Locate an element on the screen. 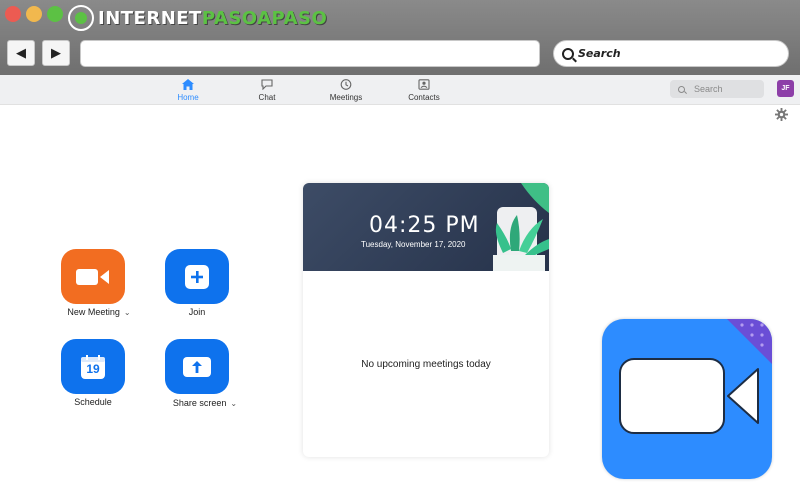  share-arrow-icon is located at coordinates (197, 366).